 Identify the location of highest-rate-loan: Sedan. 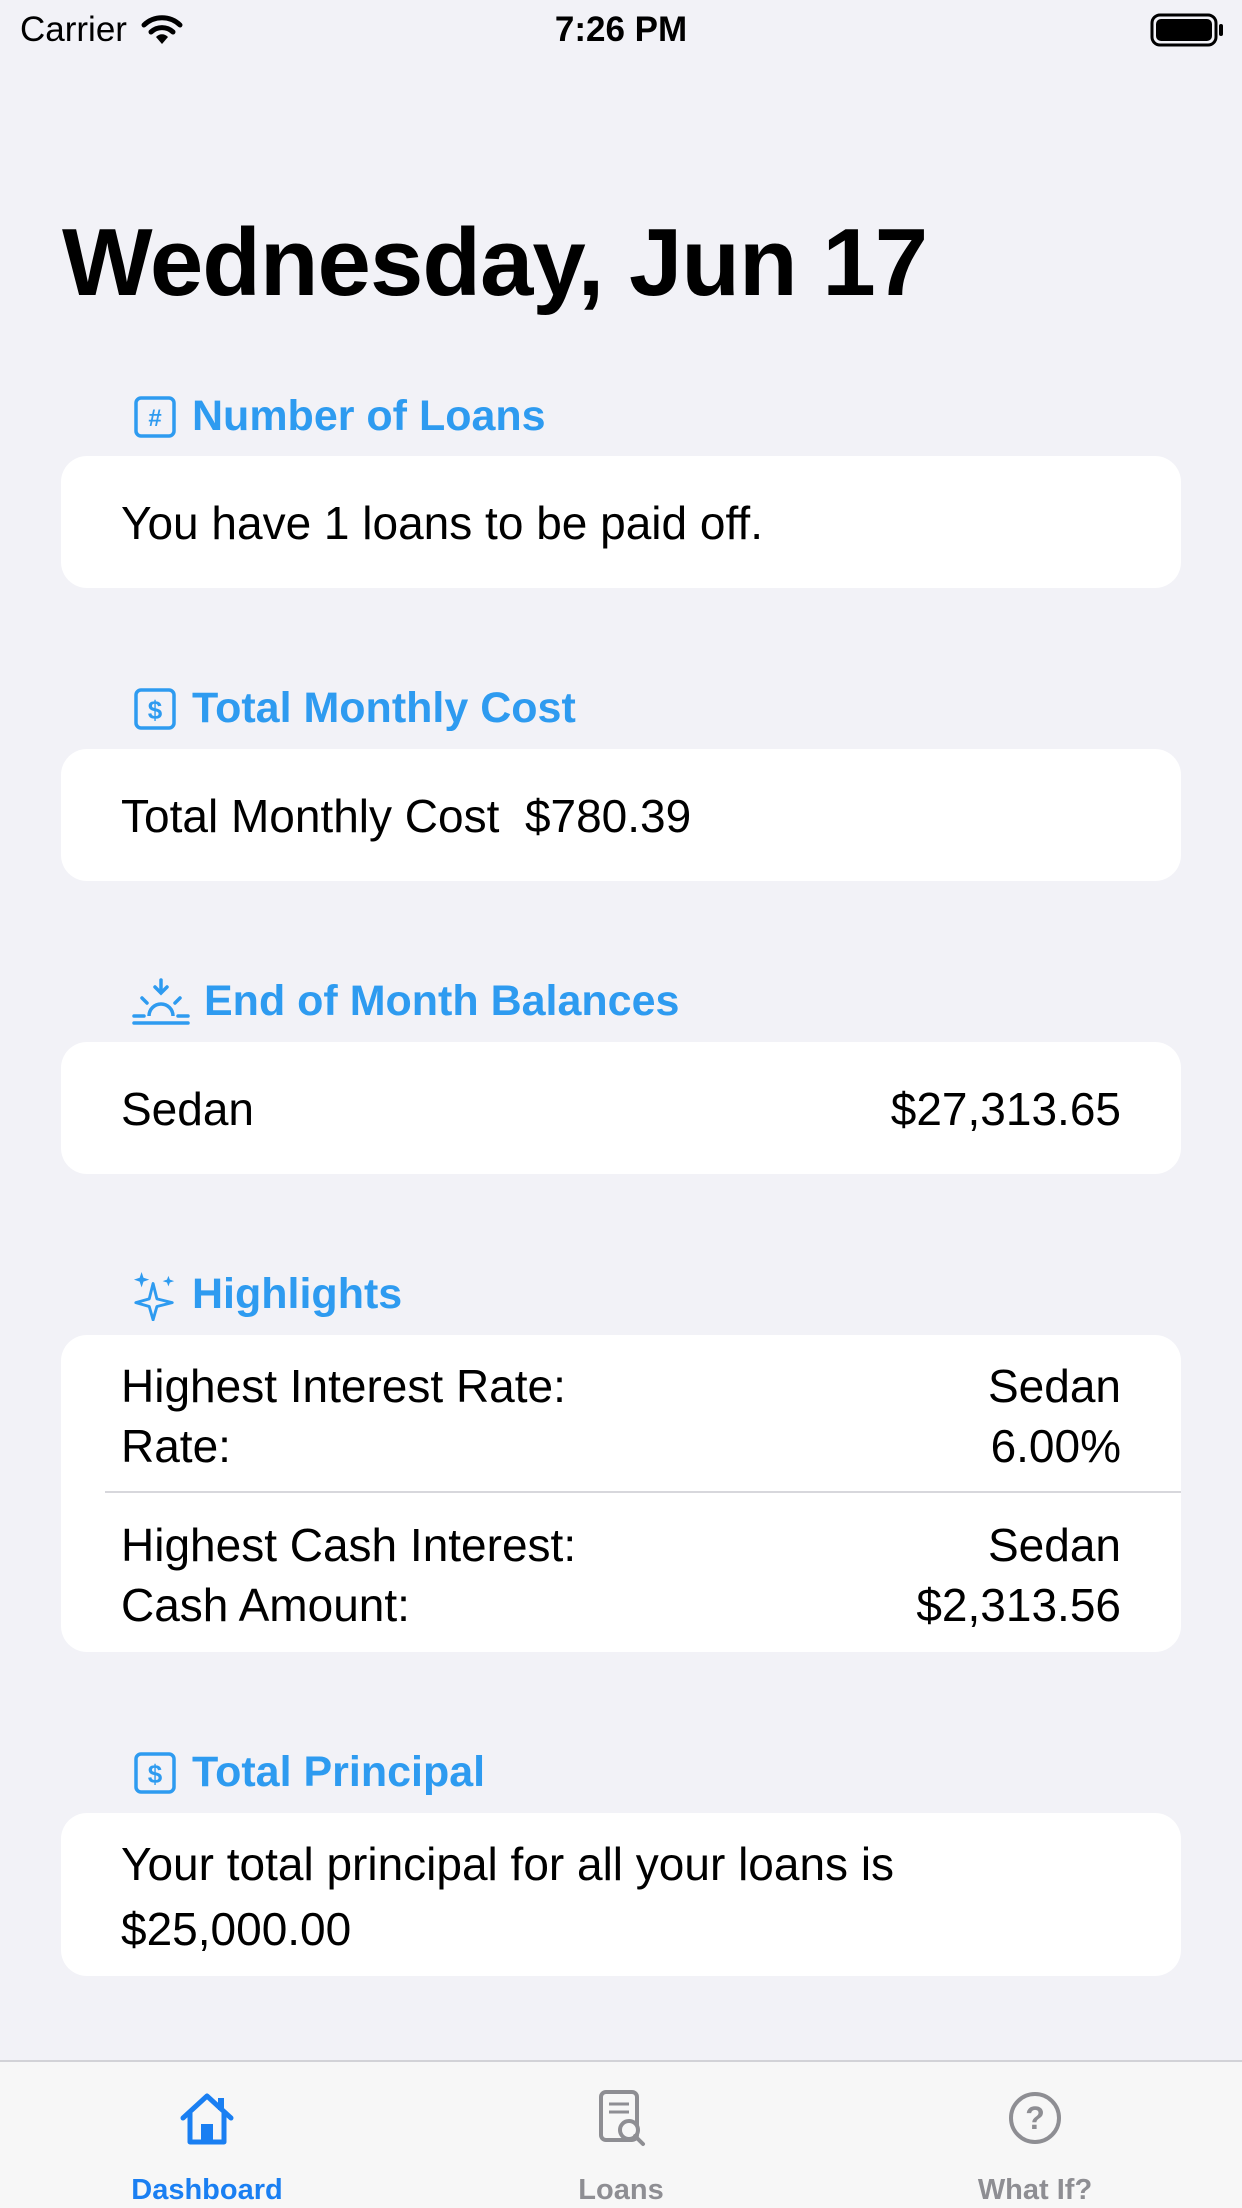
(1054, 1386).